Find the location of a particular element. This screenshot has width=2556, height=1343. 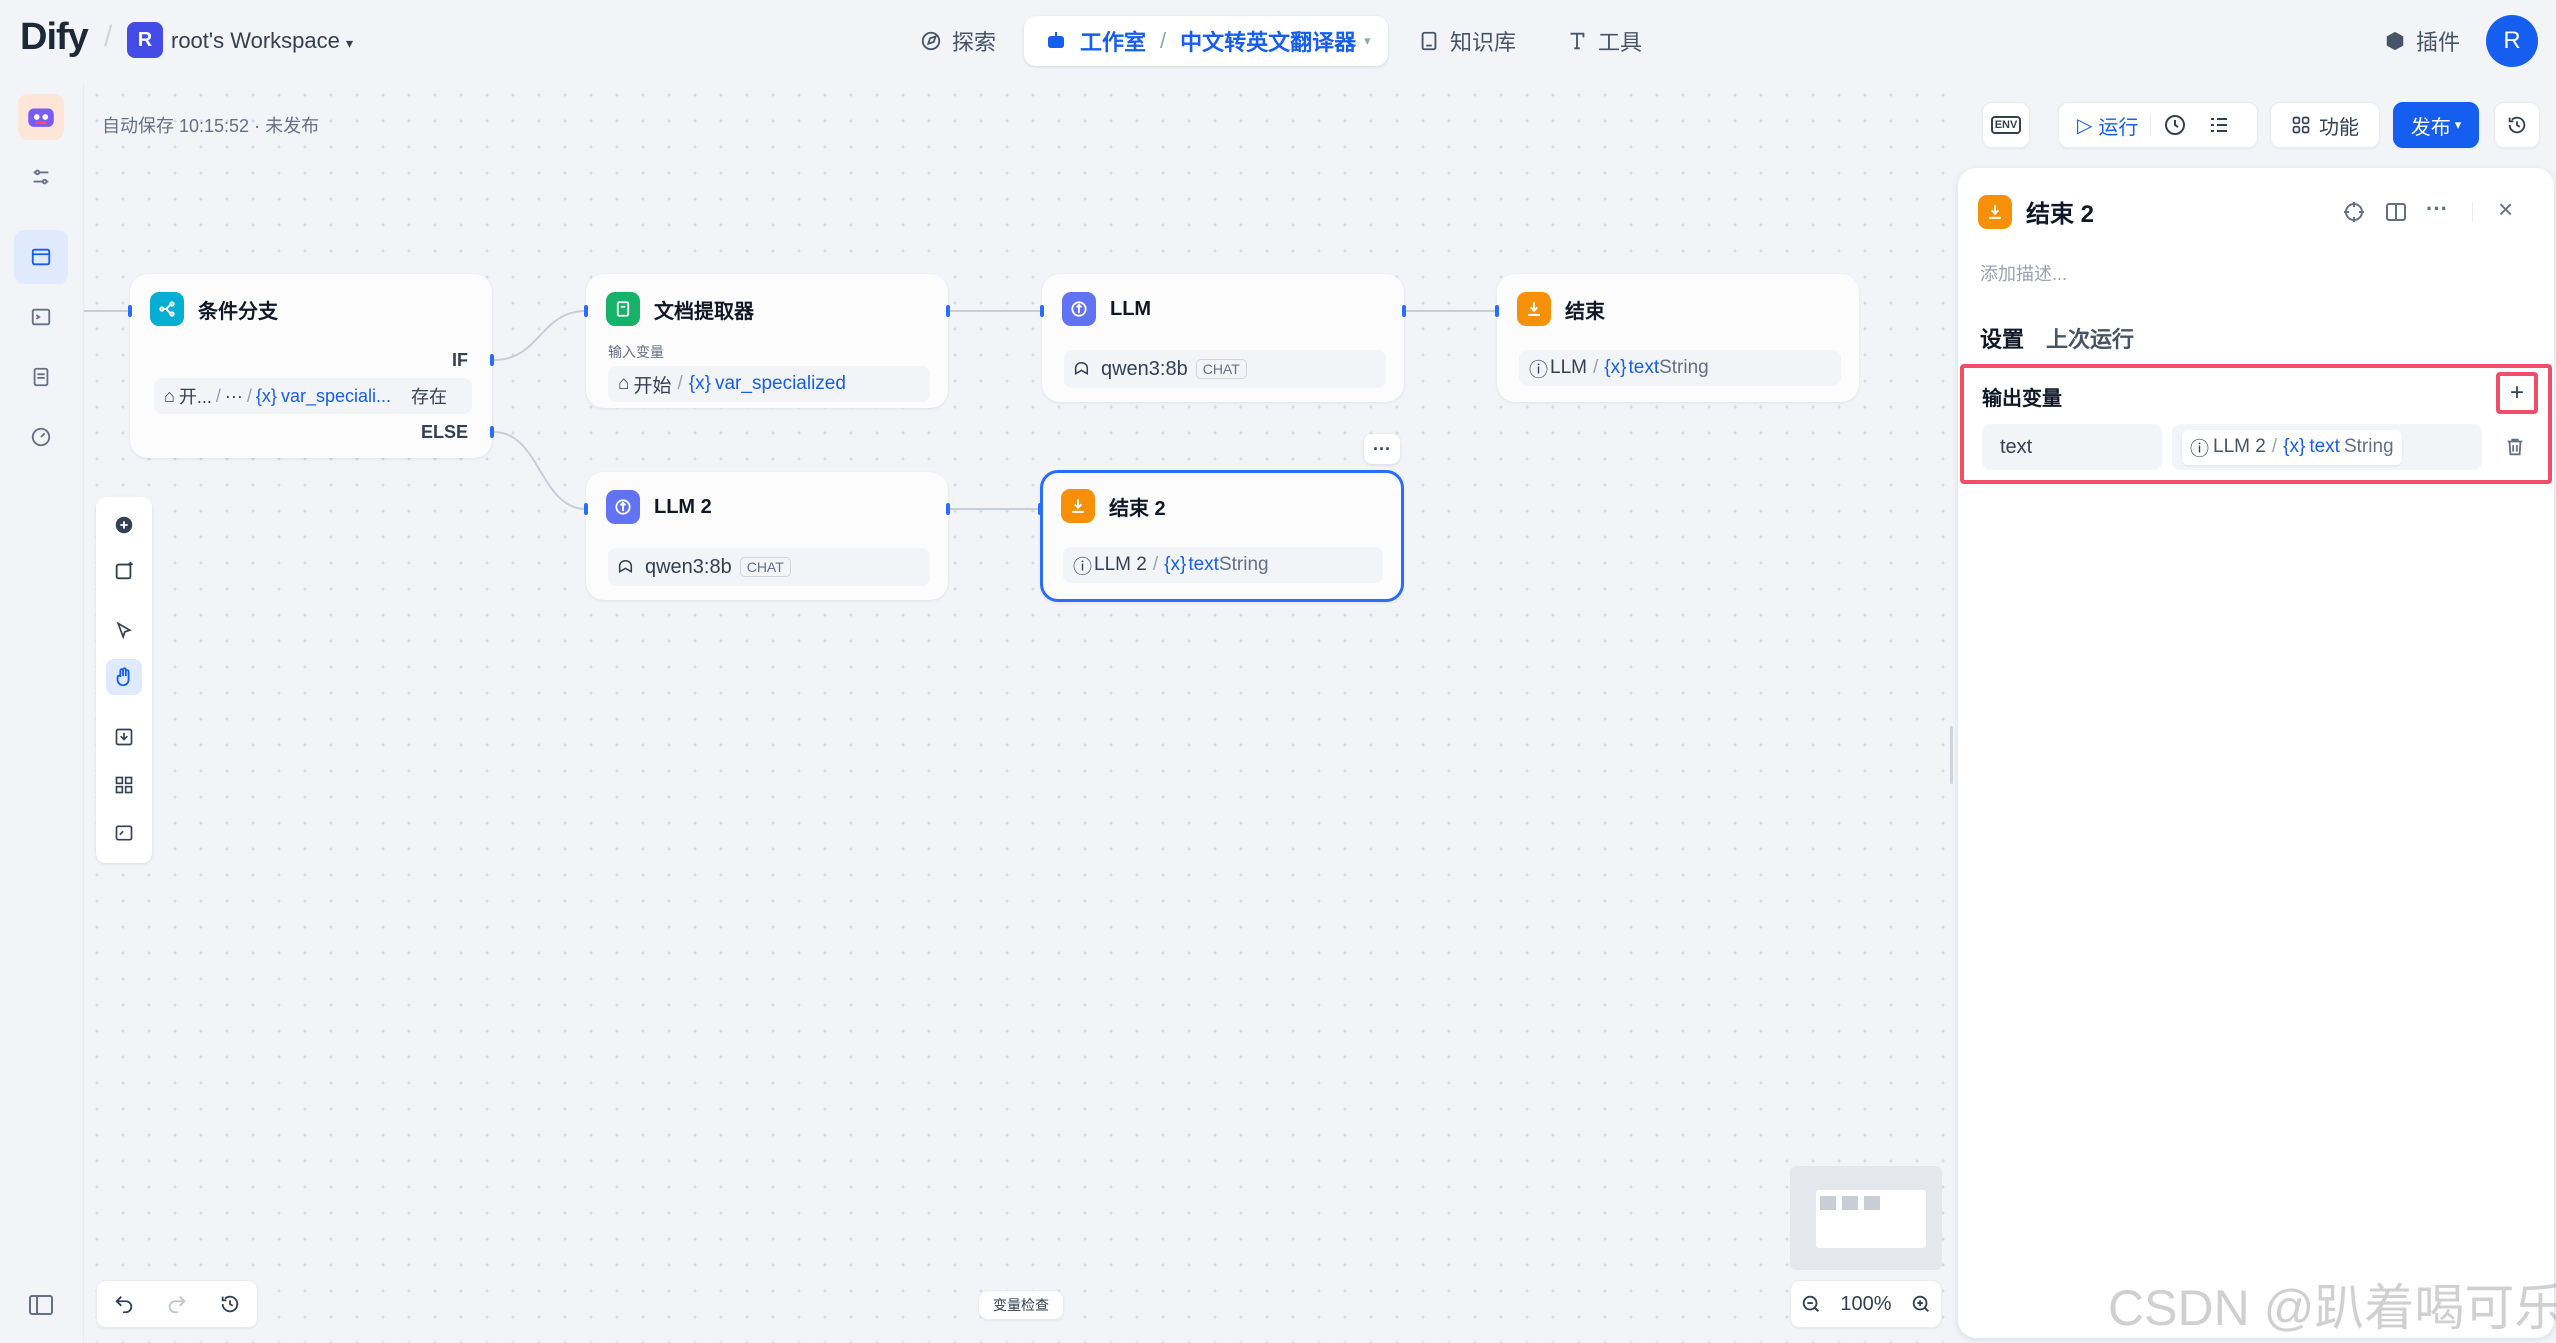

variable-name: text is located at coordinates (1644, 367).